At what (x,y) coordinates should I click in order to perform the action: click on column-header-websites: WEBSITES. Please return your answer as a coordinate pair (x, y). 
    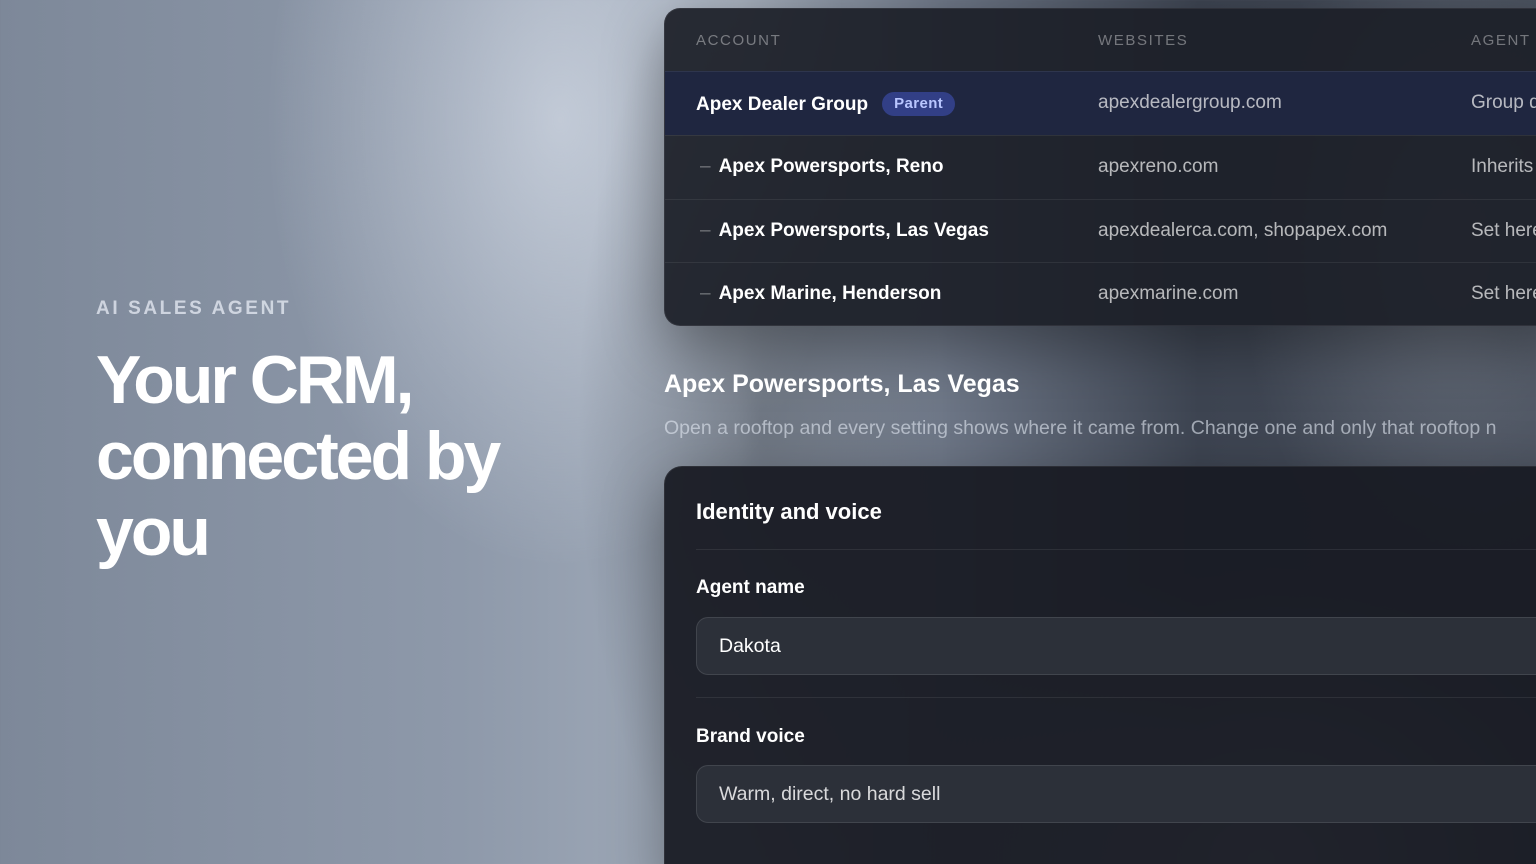
    Looking at the image, I should click on (1143, 40).